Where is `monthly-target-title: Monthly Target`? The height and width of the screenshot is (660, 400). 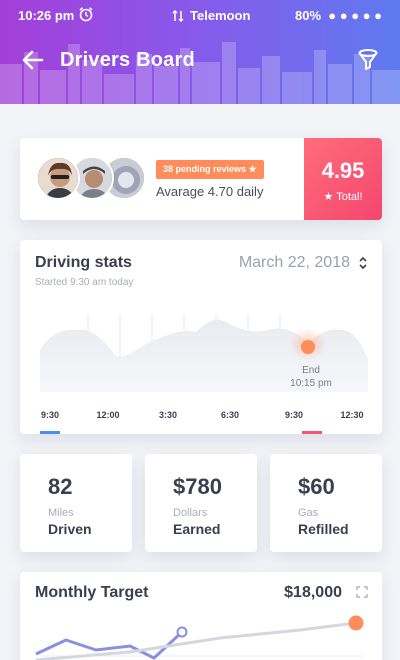
monthly-target-title: Monthly Target is located at coordinates (92, 592).